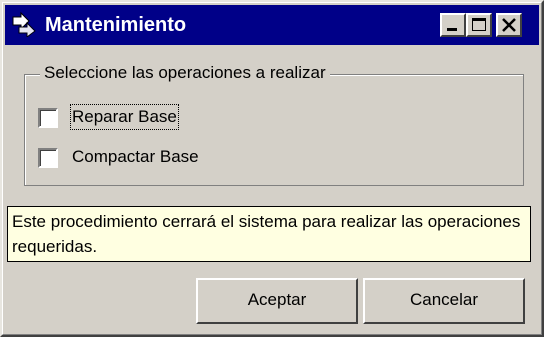 This screenshot has width=544, height=337. I want to click on cancel-button: Cancelar, so click(444, 301).